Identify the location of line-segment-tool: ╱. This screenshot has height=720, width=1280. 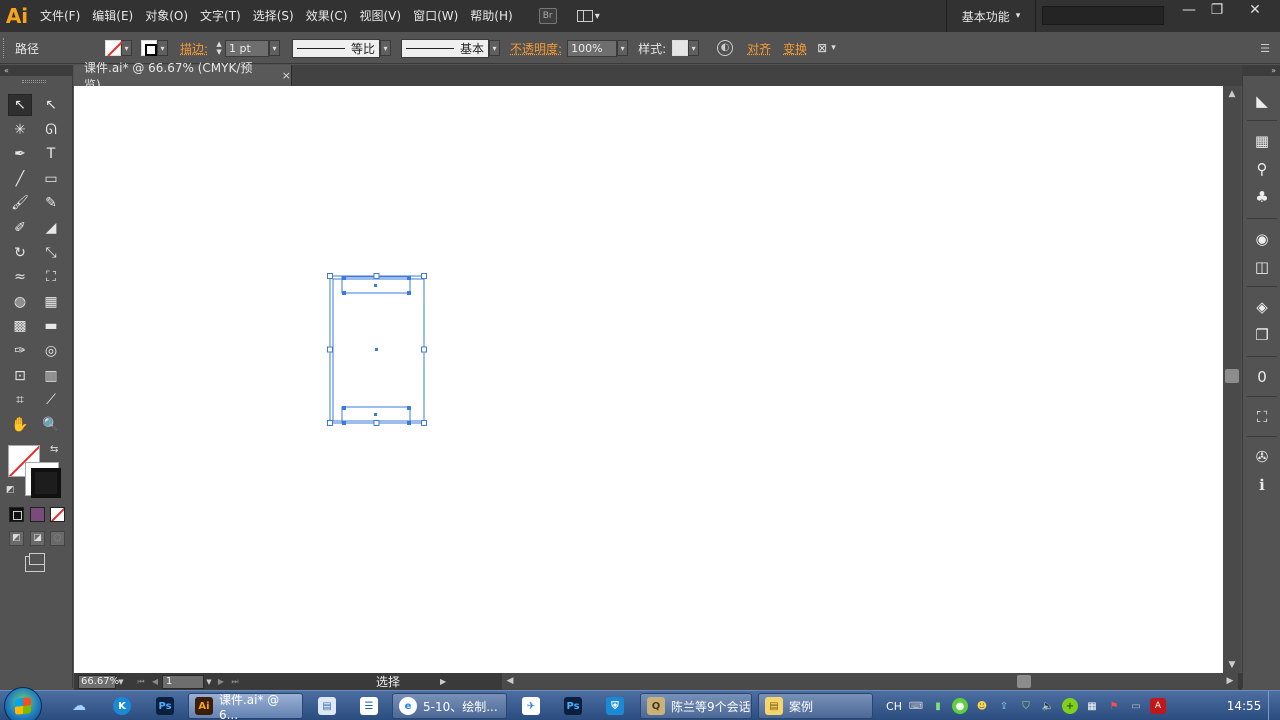
(20, 179).